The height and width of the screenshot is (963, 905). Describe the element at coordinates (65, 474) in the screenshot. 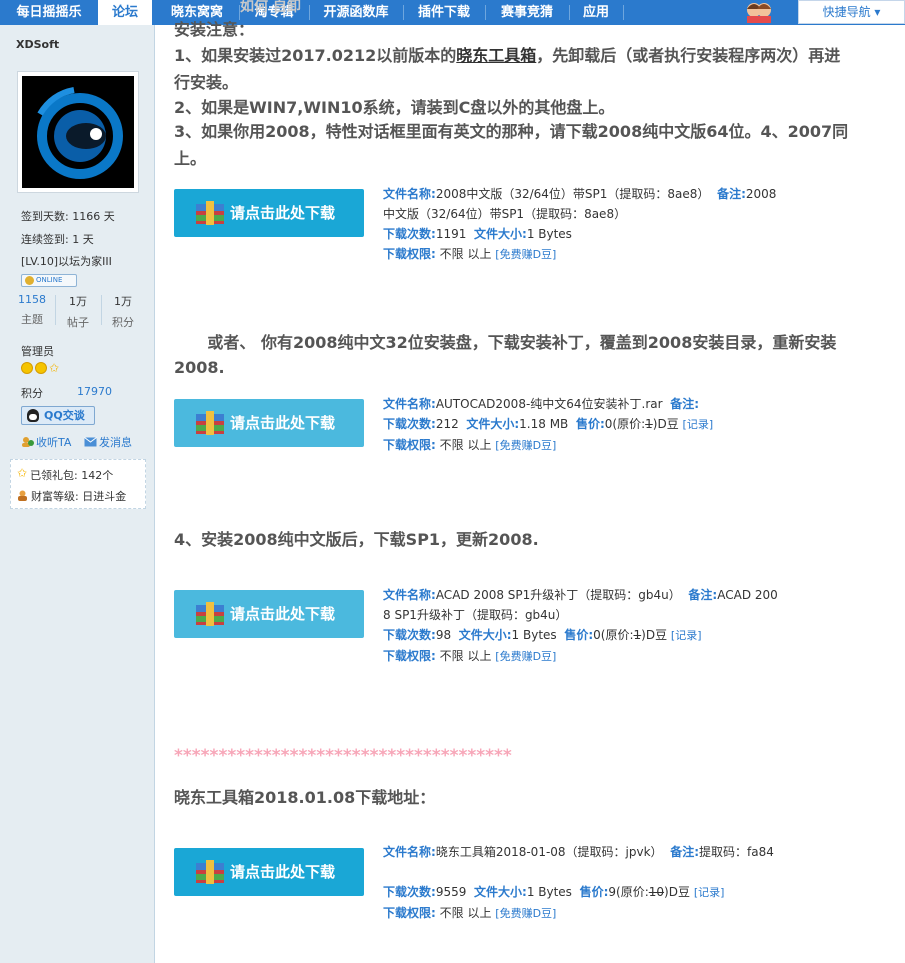

I see `gift-count: ✩ 已领礼包: 142个` at that location.